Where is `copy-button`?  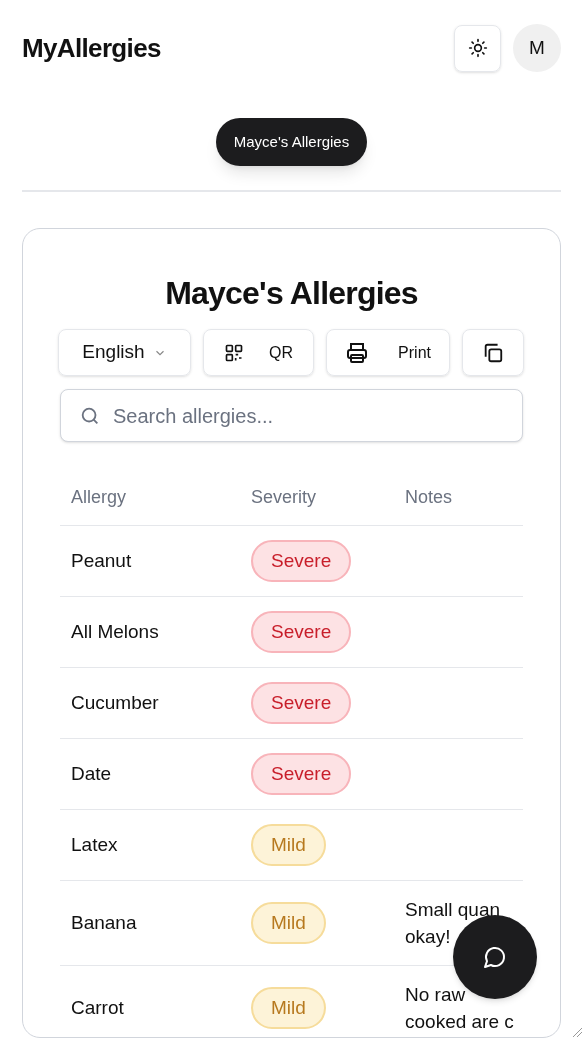 copy-button is located at coordinates (493, 352).